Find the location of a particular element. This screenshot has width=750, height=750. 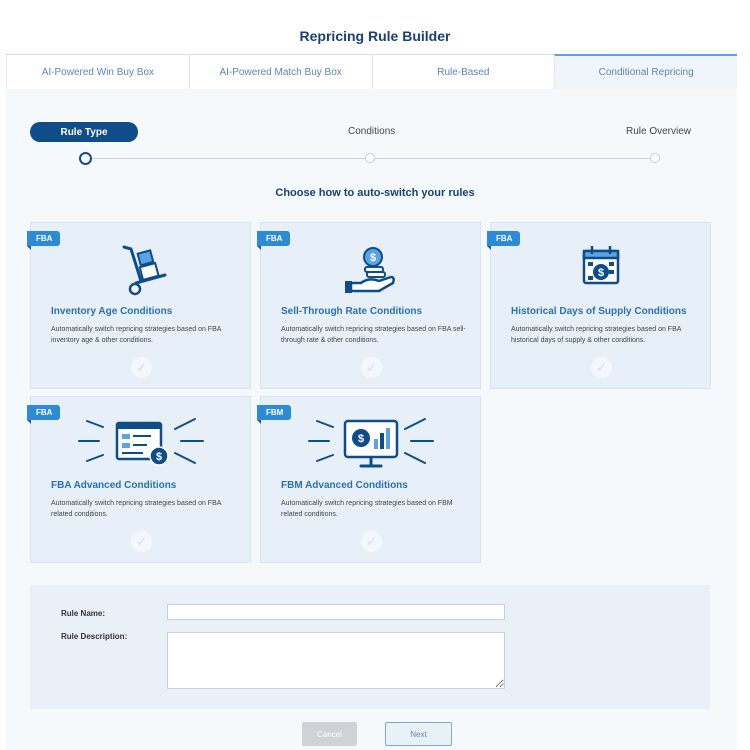

calendar-dollar-icon: $ is located at coordinates (601, 268).